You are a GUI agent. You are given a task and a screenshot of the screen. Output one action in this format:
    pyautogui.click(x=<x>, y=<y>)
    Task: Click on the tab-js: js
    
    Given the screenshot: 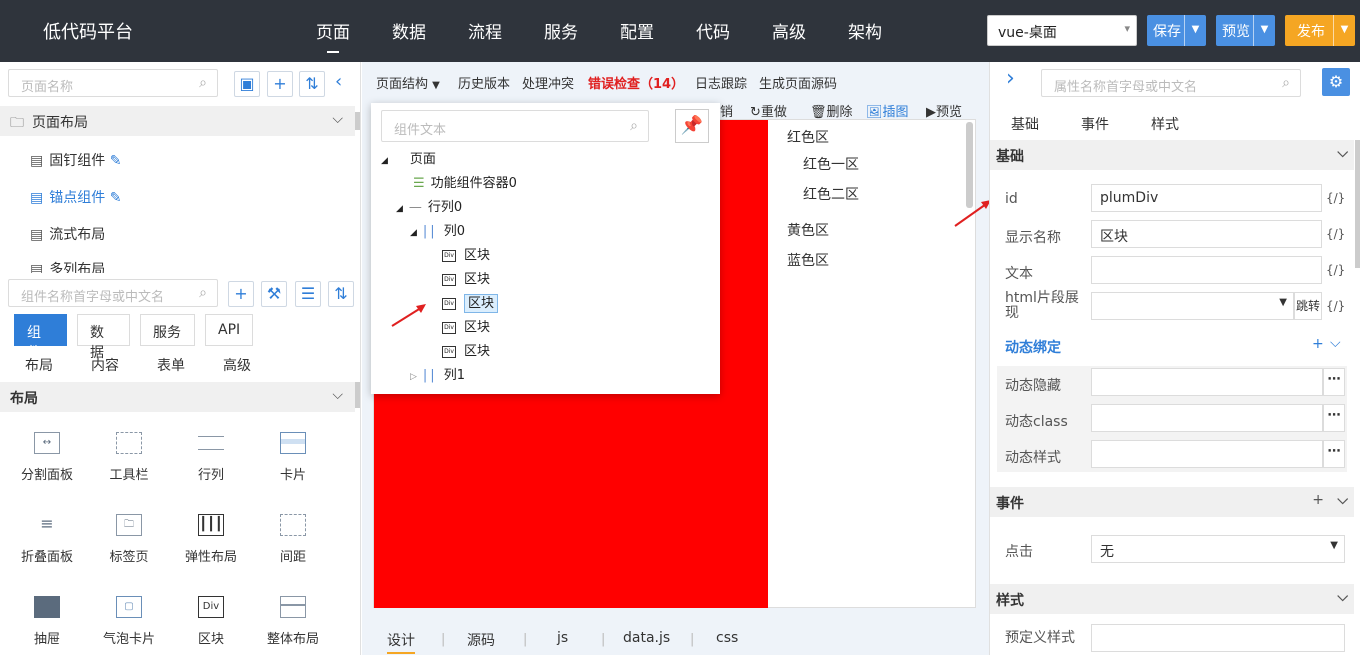 What is the action you would take?
    pyautogui.click(x=562, y=638)
    